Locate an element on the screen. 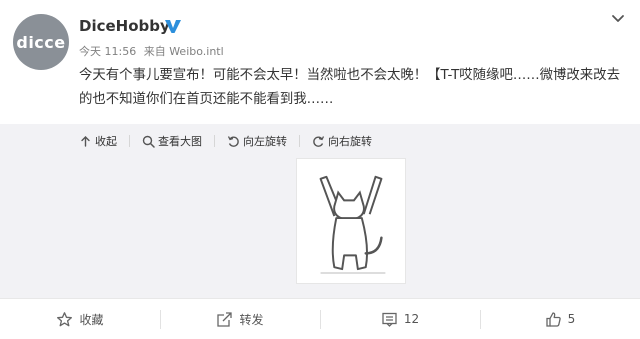 This screenshot has width=640, height=339. collapse-button: 收起 is located at coordinates (98, 141).